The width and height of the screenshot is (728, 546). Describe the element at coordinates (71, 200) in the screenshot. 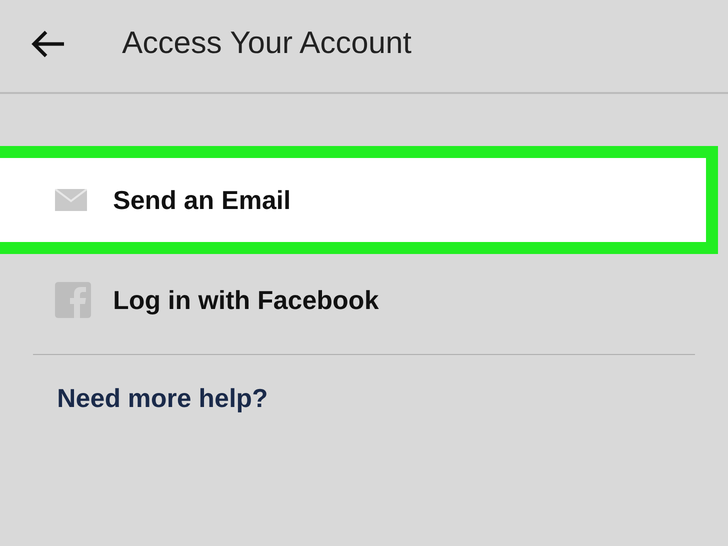

I see `envelope-icon` at that location.